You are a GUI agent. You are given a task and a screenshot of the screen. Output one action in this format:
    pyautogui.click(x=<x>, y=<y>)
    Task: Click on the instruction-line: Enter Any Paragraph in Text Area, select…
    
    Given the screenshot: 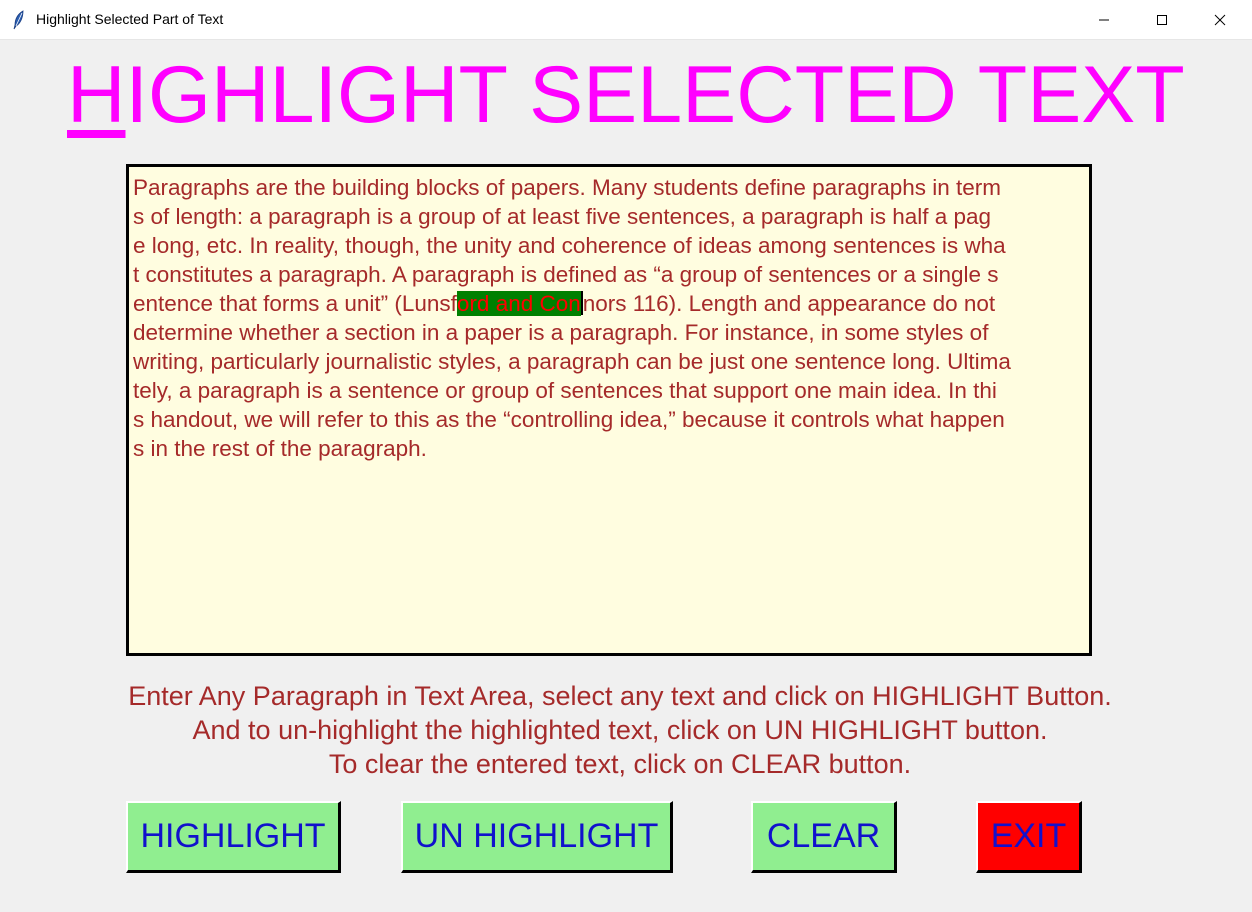 What is the action you would take?
    pyautogui.click(x=620, y=696)
    